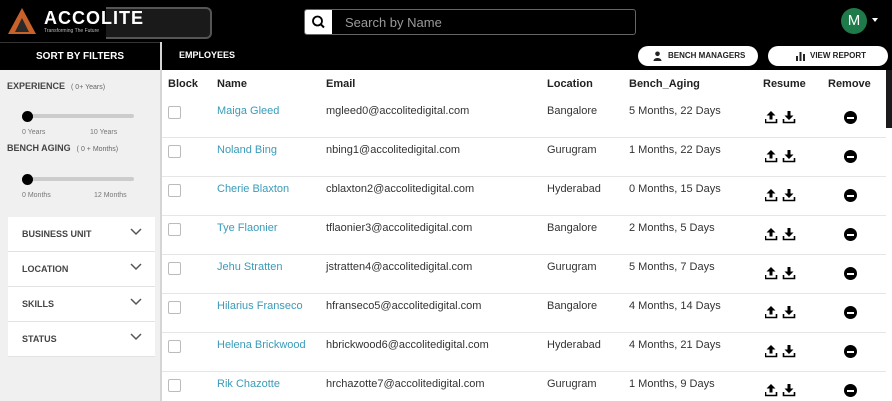 The image size is (892, 401). What do you see at coordinates (784, 84) in the screenshot?
I see `column-header-resume: Resume` at bounding box center [784, 84].